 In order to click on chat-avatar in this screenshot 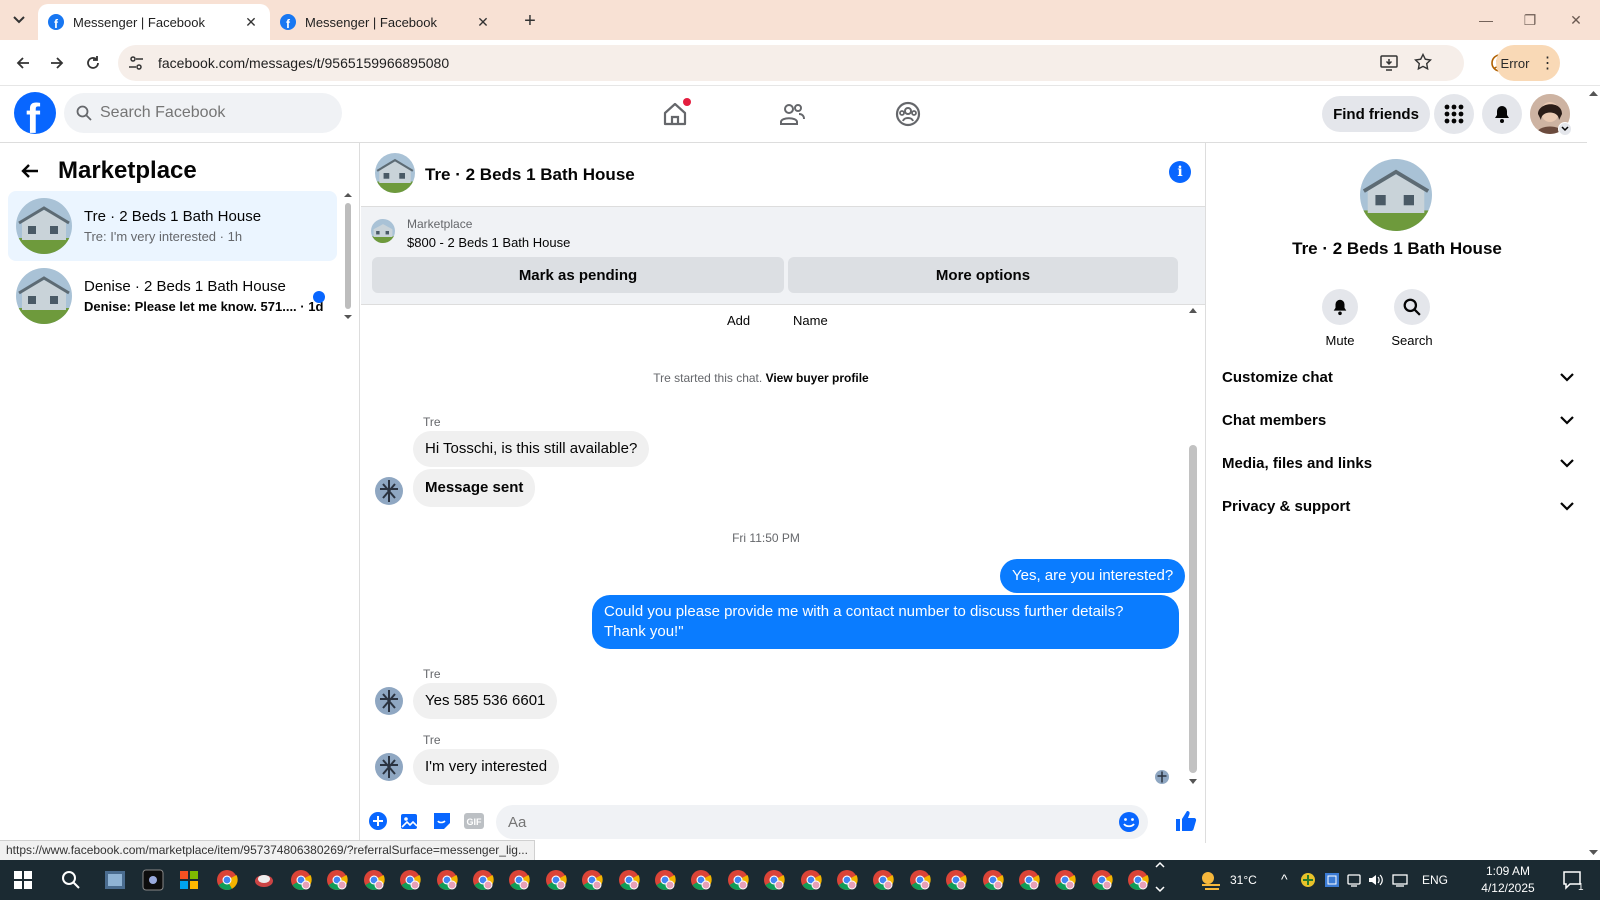, I will do `click(395, 173)`.